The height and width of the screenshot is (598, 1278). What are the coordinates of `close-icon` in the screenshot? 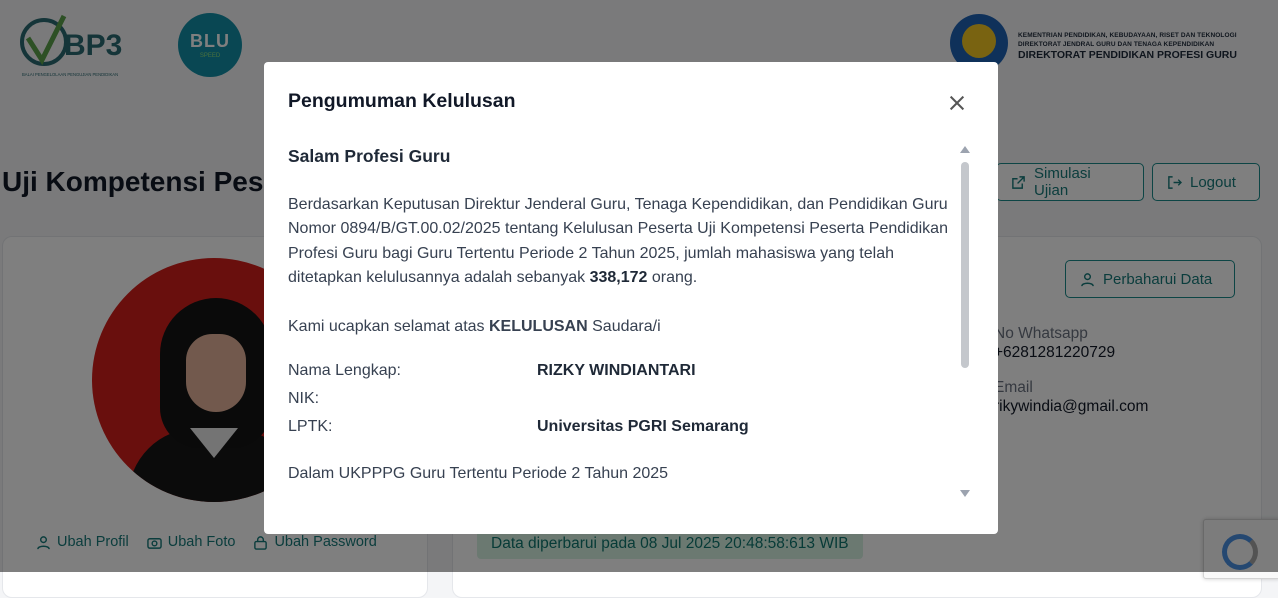 It's located at (957, 103).